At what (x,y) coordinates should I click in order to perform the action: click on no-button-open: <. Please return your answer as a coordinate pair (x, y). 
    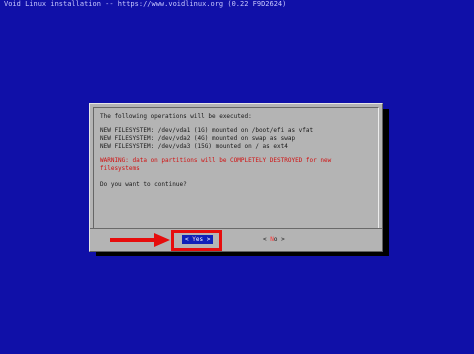
    Looking at the image, I should click on (265, 239).